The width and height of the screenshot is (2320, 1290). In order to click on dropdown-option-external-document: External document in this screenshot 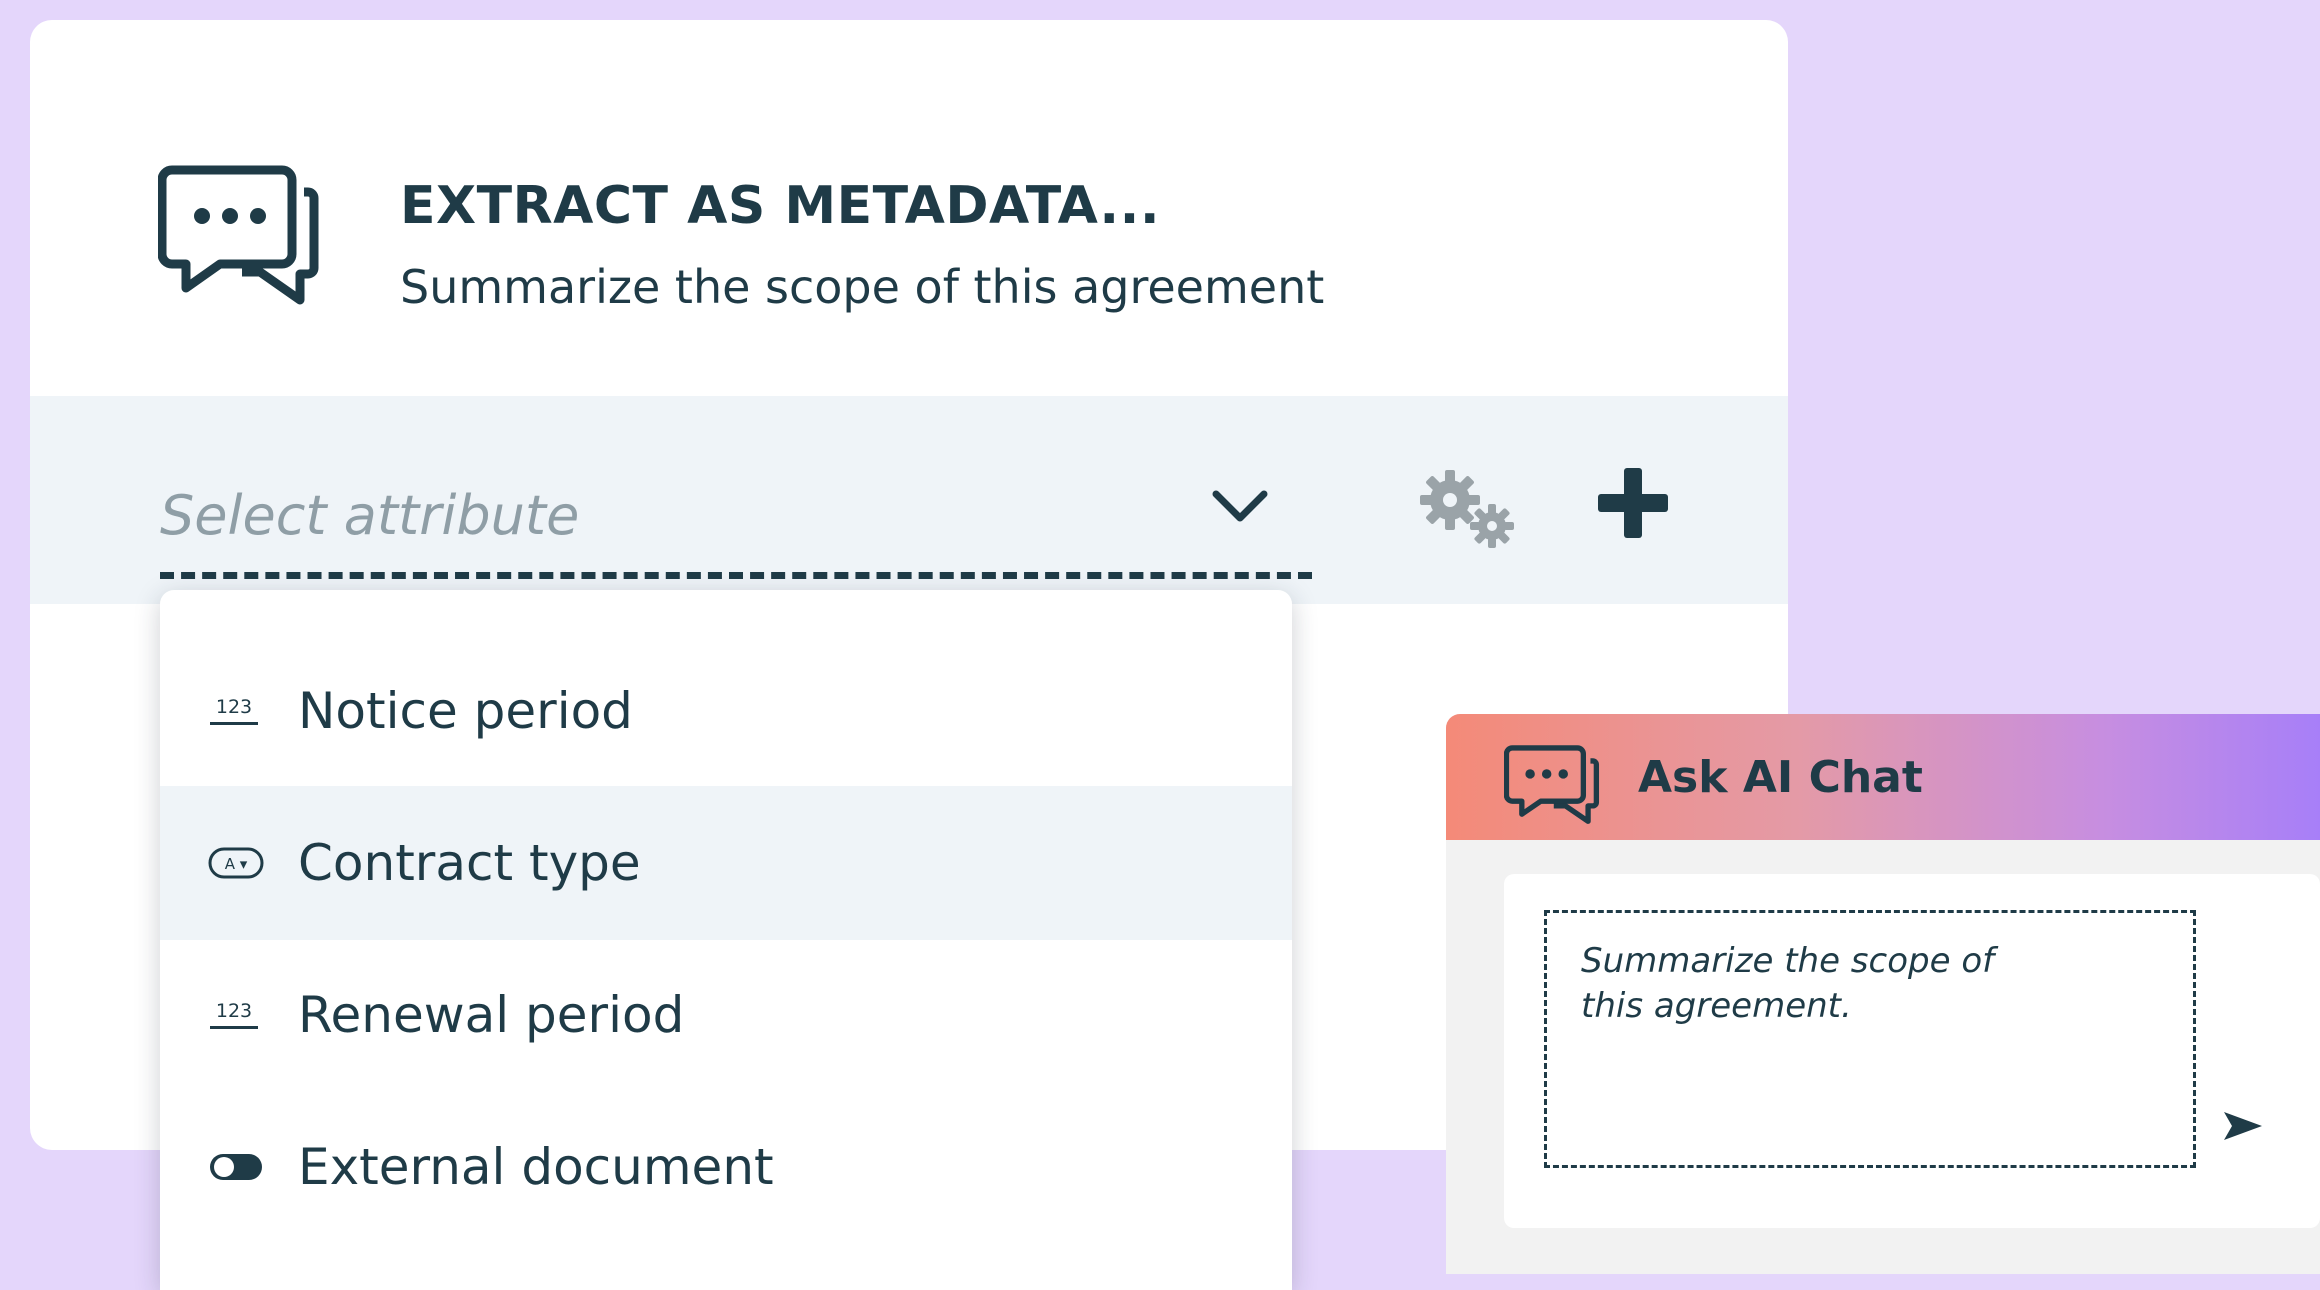, I will do `click(726, 1167)`.